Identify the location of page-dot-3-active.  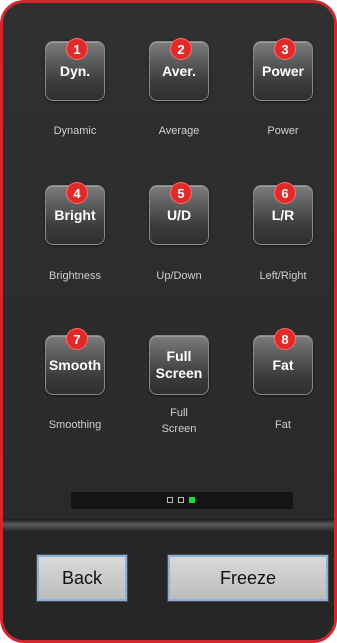
(192, 500).